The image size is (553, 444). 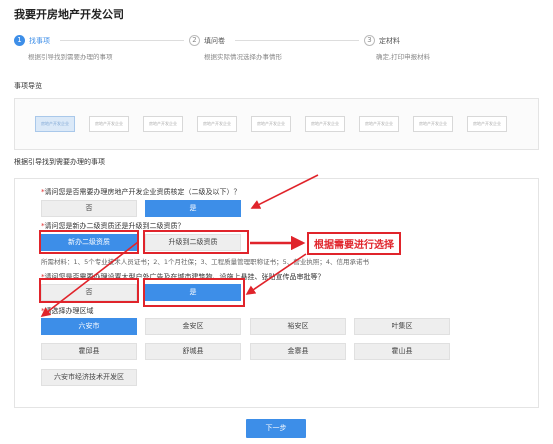 What do you see at coordinates (193, 351) in the screenshot?
I see `district-option: 舒城县` at bounding box center [193, 351].